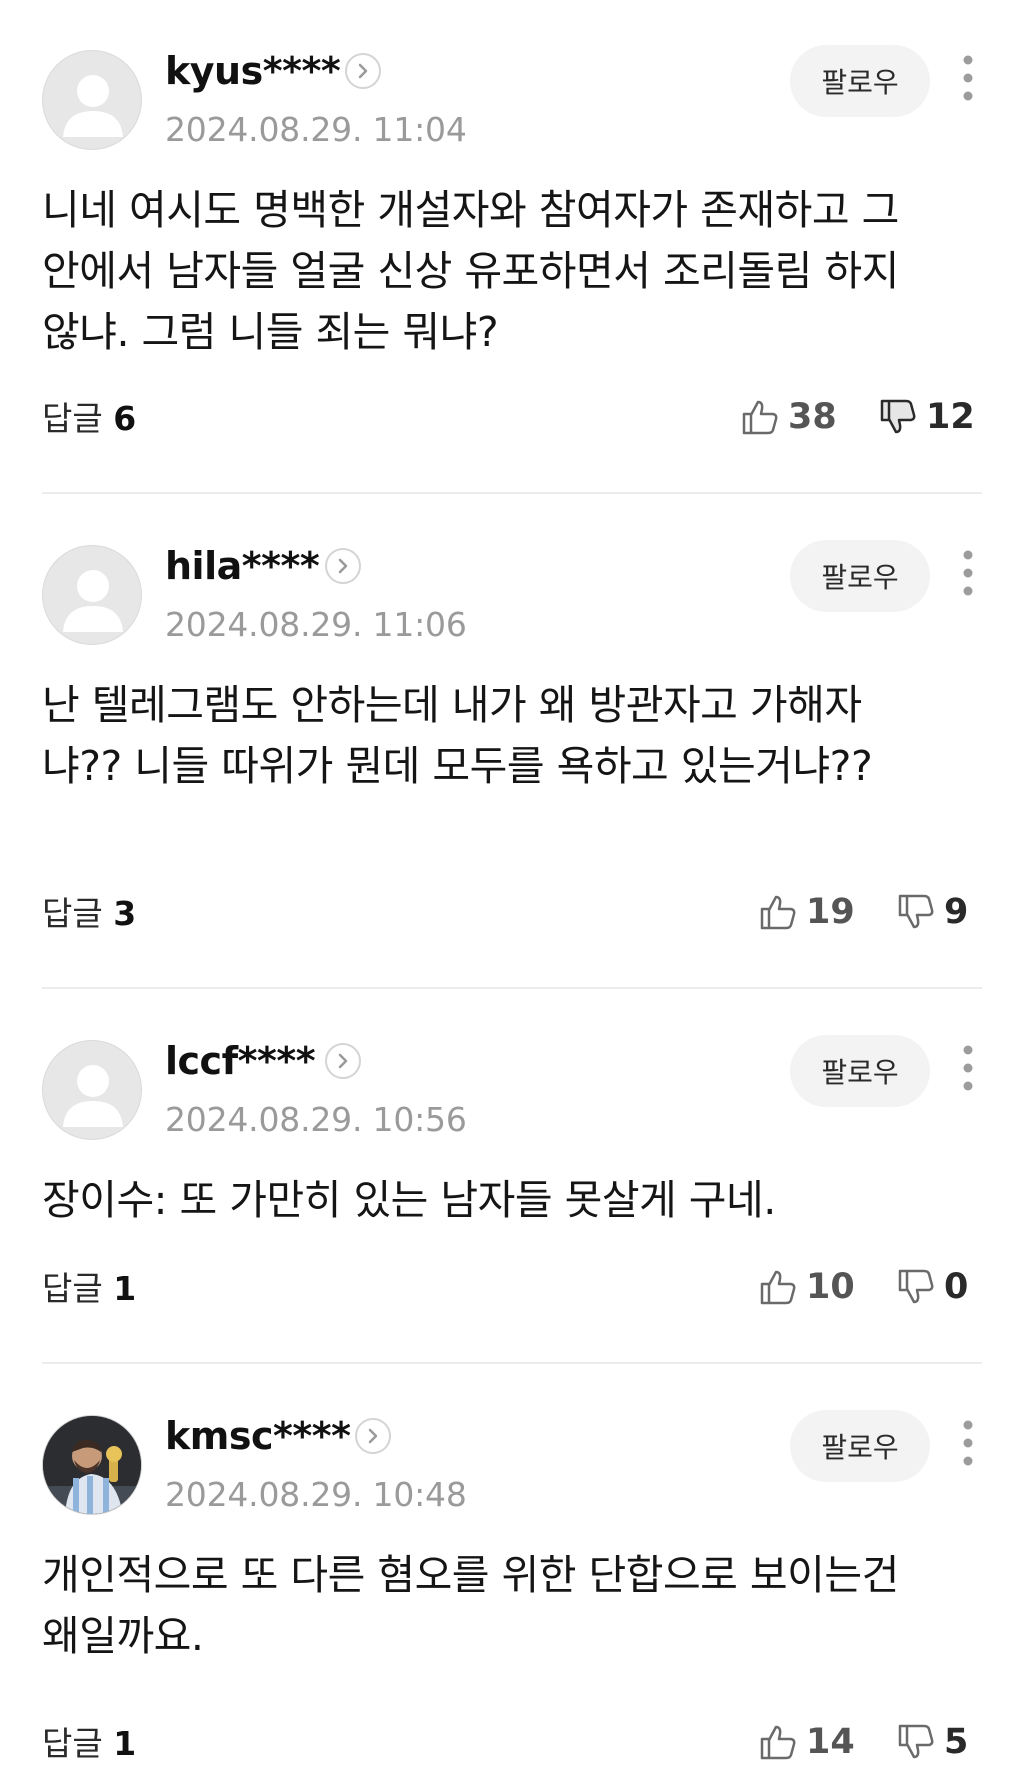 This screenshot has width=1024, height=1773. What do you see at coordinates (470, 1605) in the screenshot?
I see `comment-text: 개인적으로 또 다른 혐오를 위한 단합으로 보이는건 왜일까요.` at bounding box center [470, 1605].